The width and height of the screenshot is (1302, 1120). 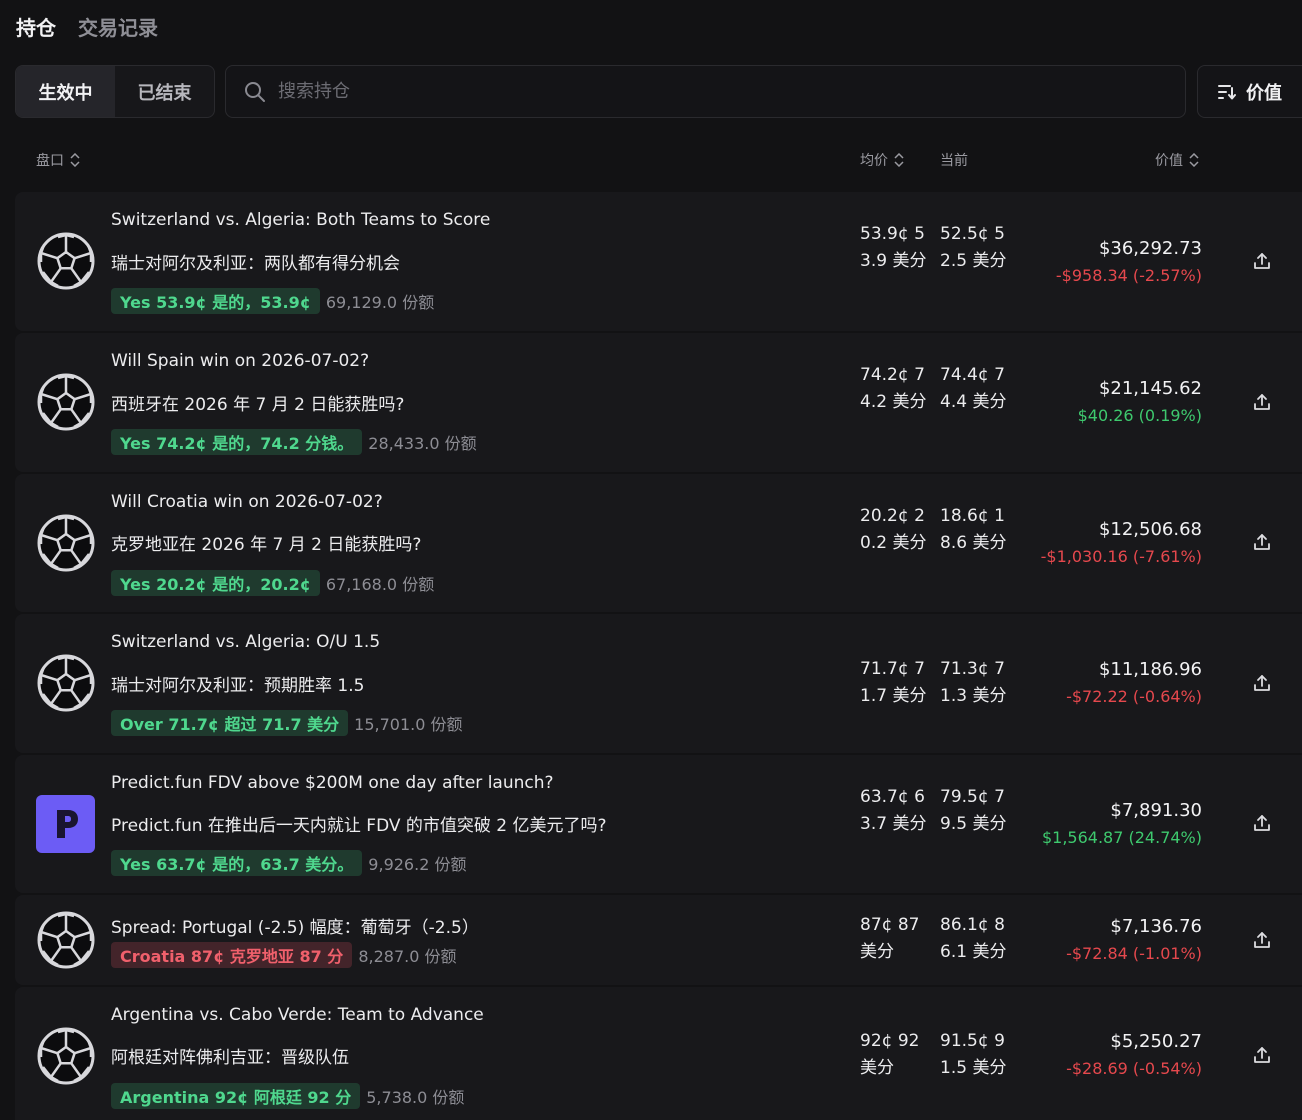 I want to click on position-meta: Over 71.7¢ 超过 71.7 美分 15,701.0 份额, so click(x=287, y=723).